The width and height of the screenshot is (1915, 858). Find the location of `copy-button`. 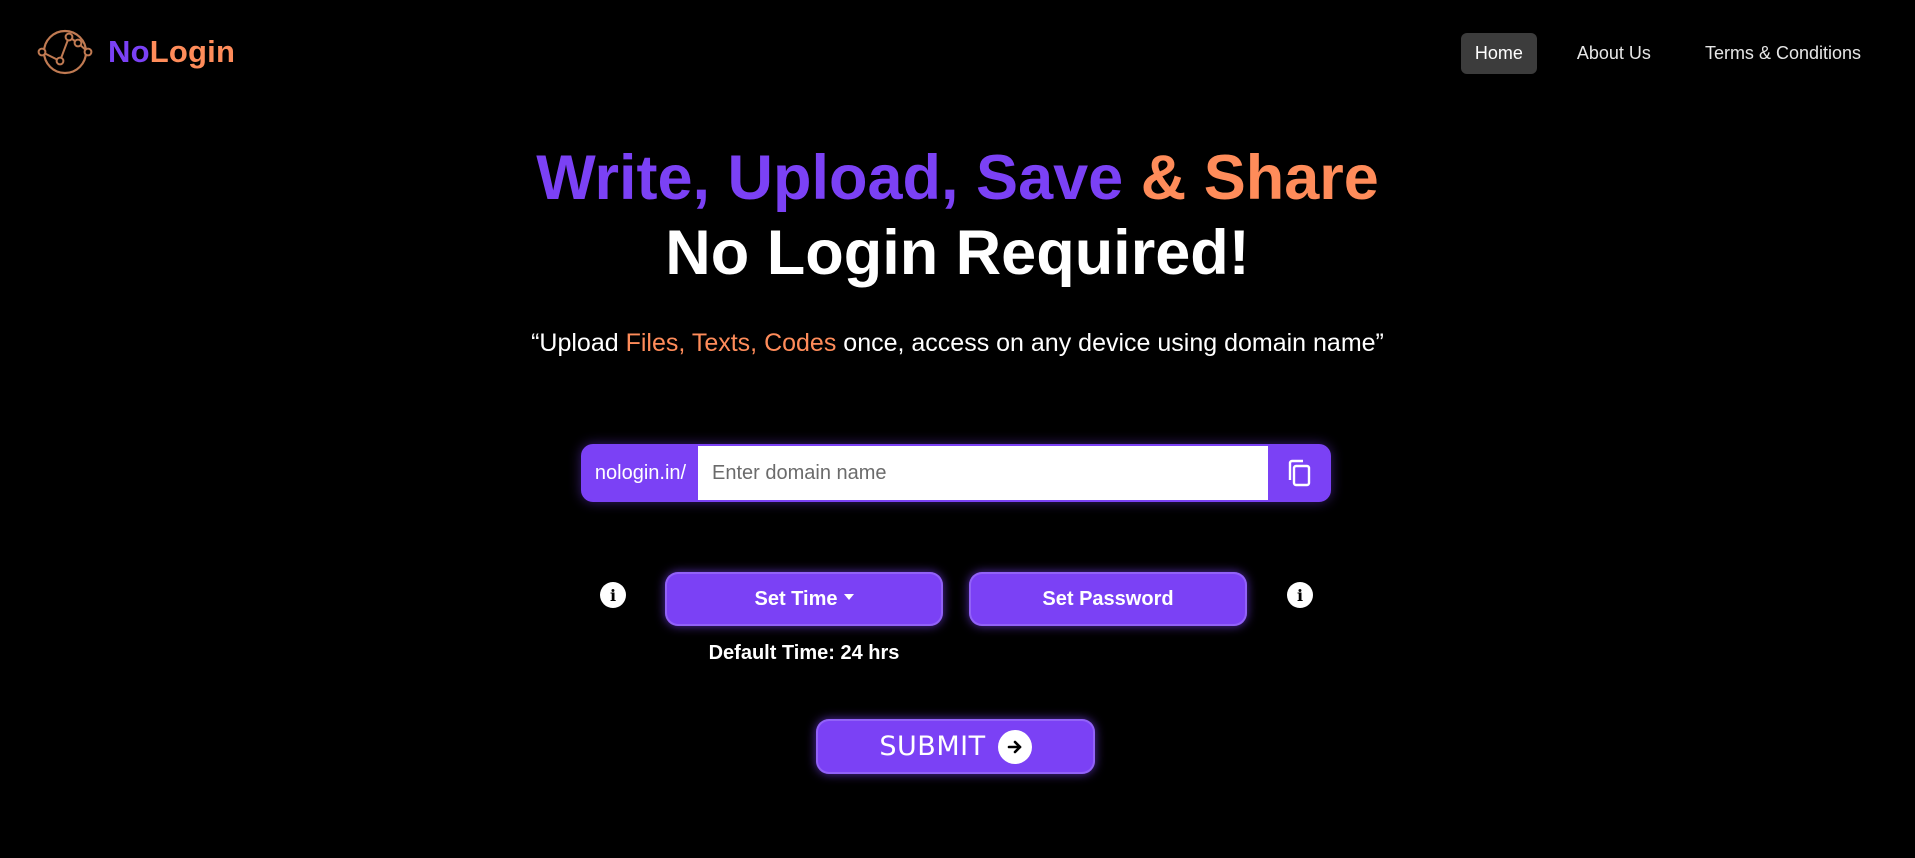

copy-button is located at coordinates (1298, 473).